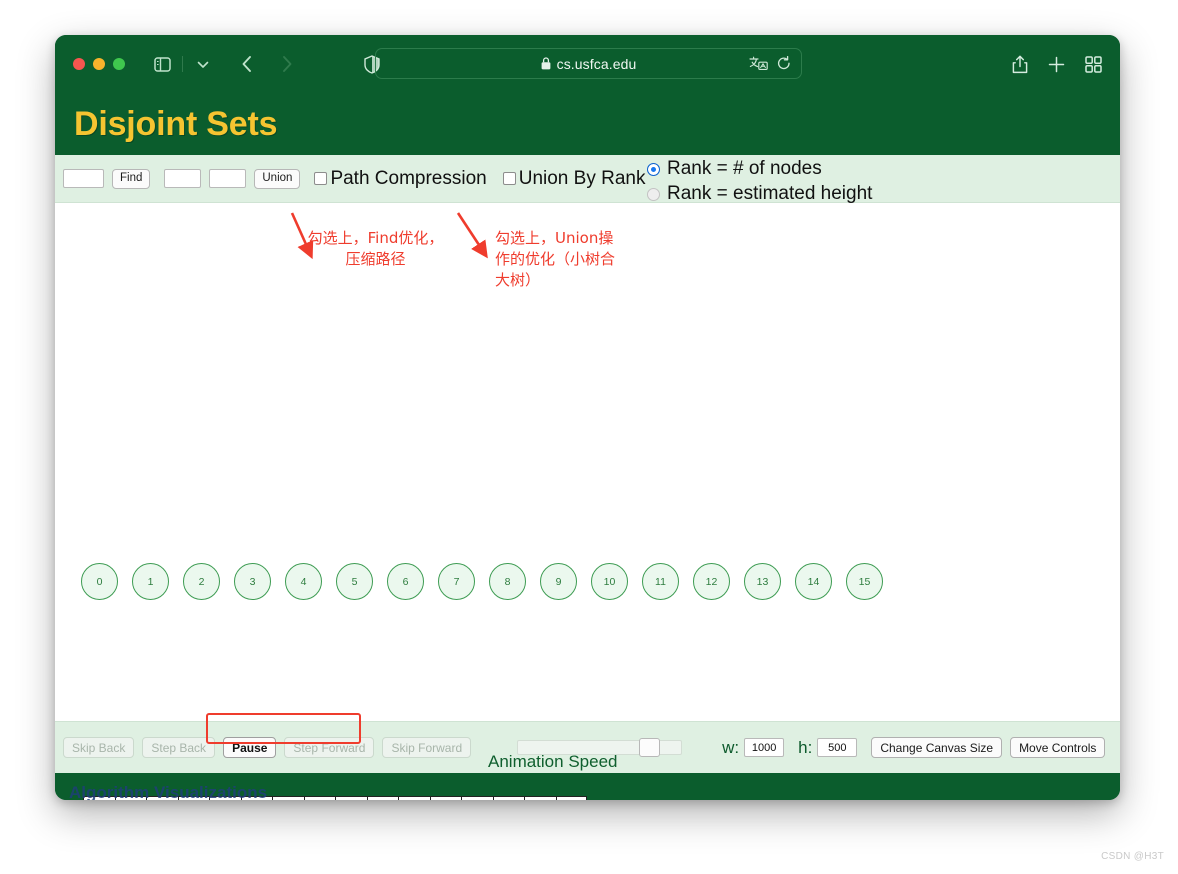 This screenshot has height=874, width=1178. What do you see at coordinates (609, 581) in the screenshot?
I see `node-circle: 10` at bounding box center [609, 581].